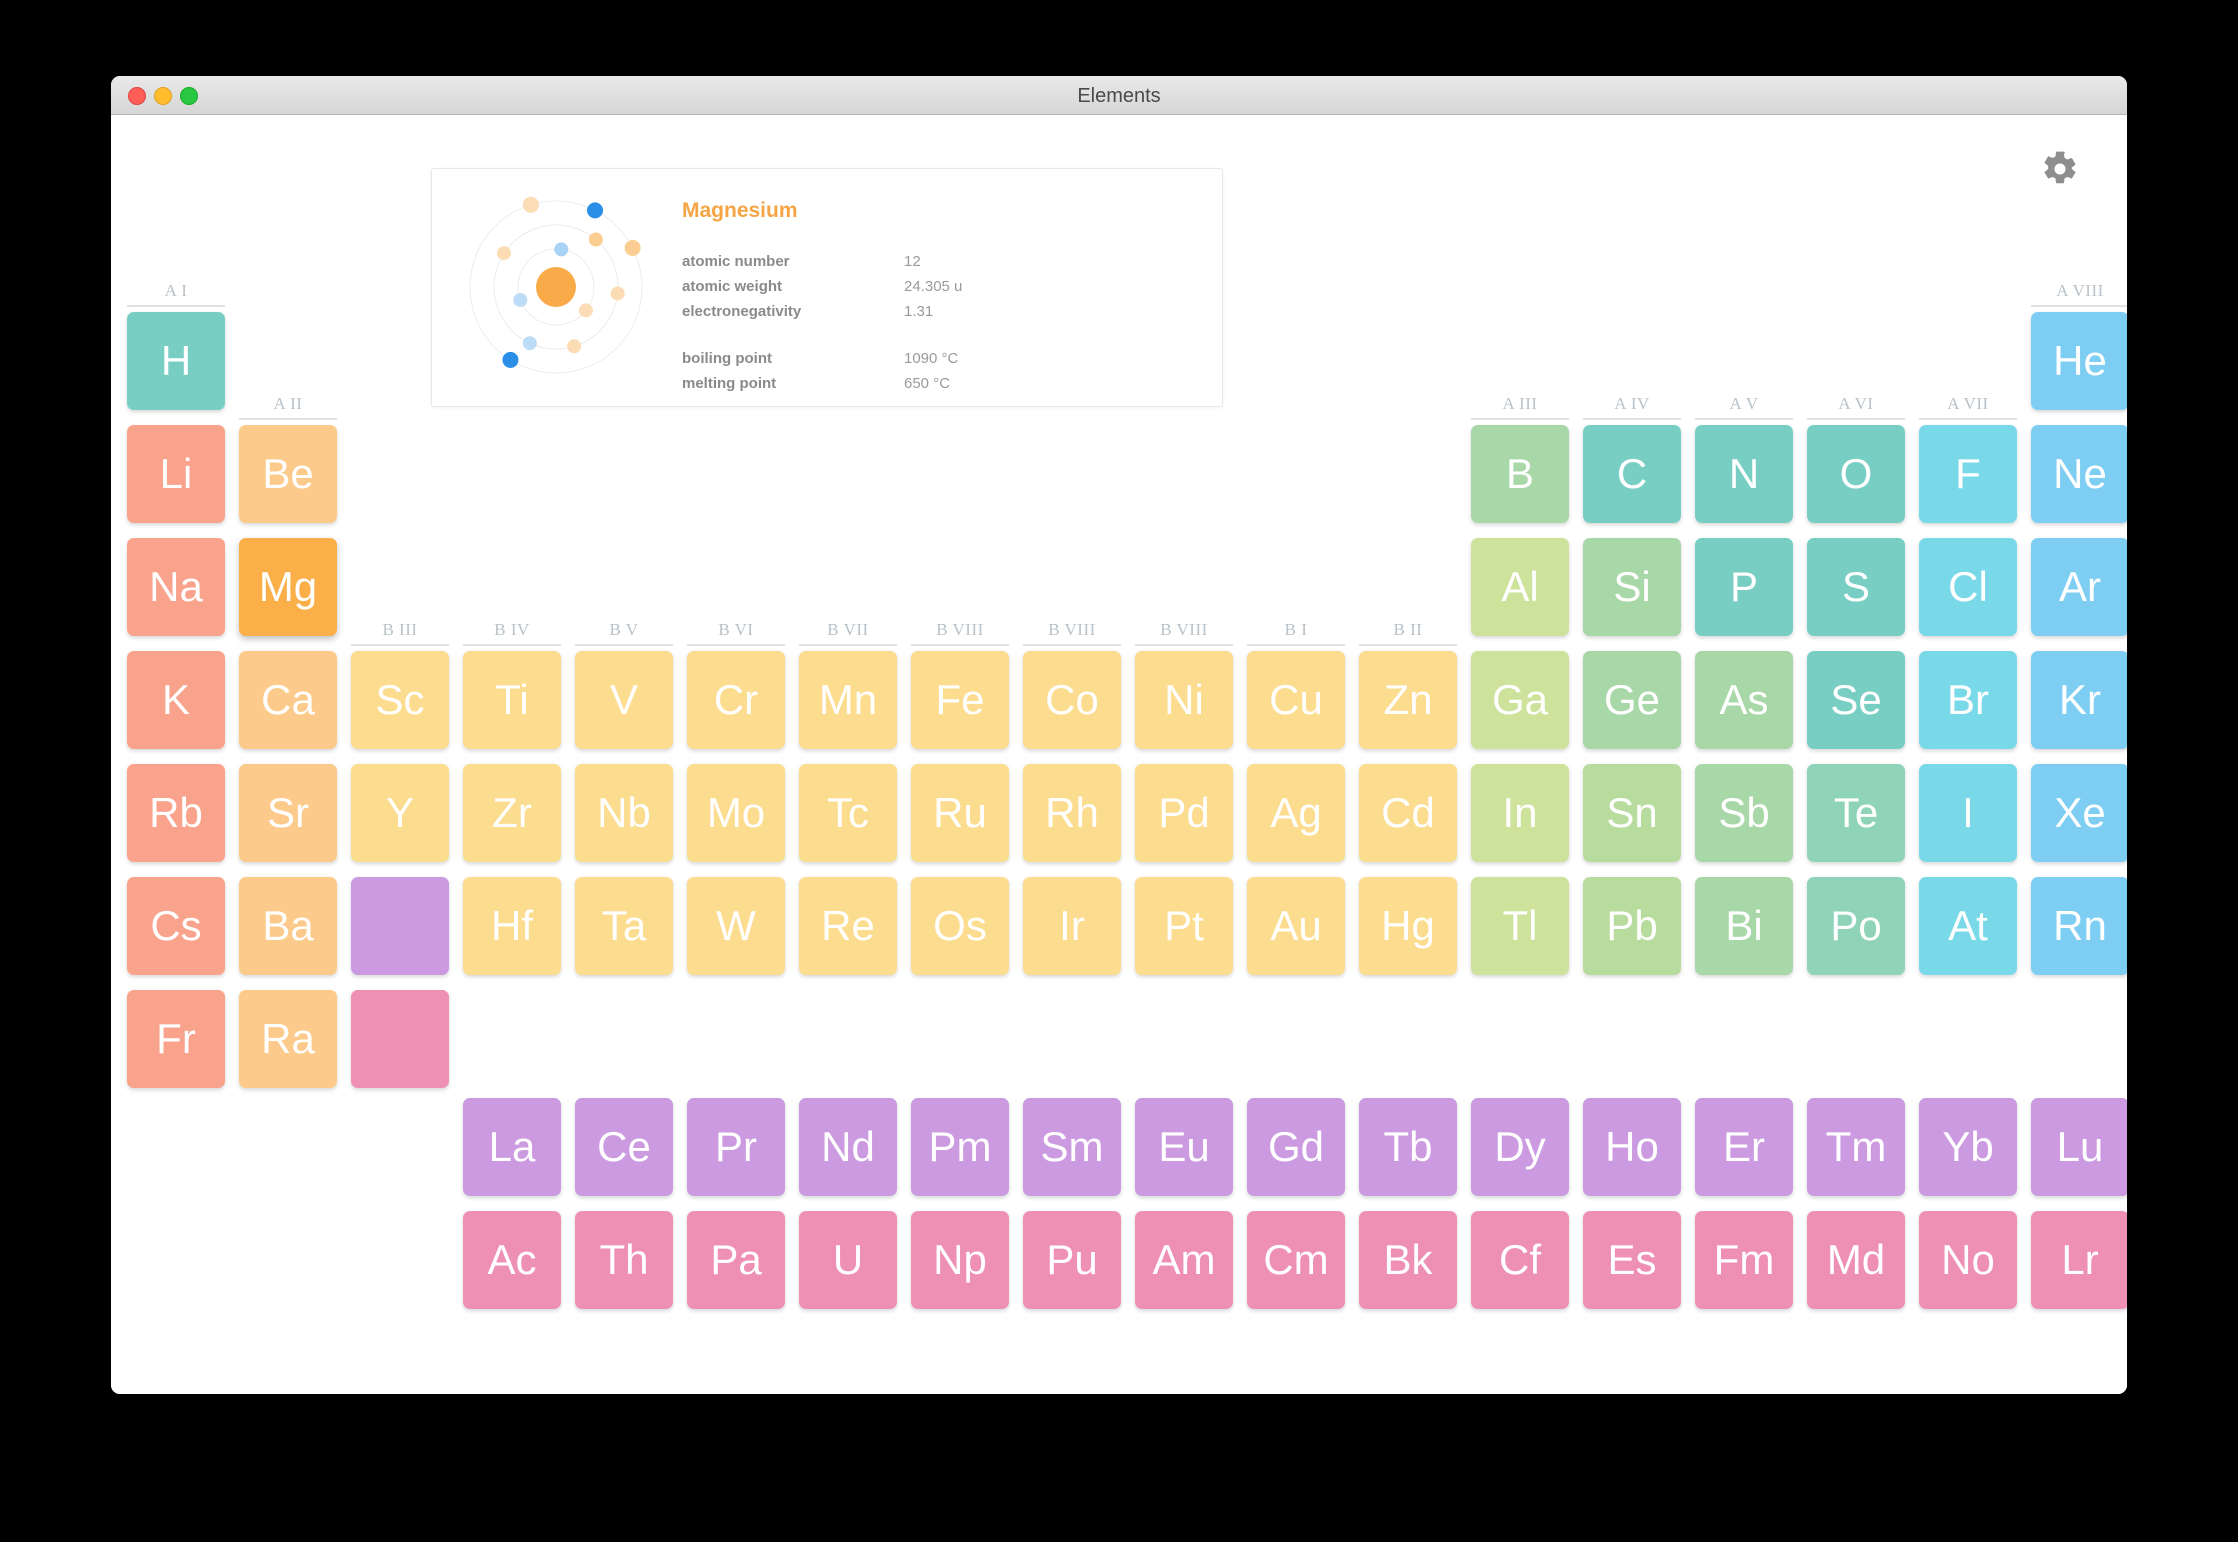 The height and width of the screenshot is (1542, 2238). I want to click on element-tile-ga: Ga, so click(1520, 700).